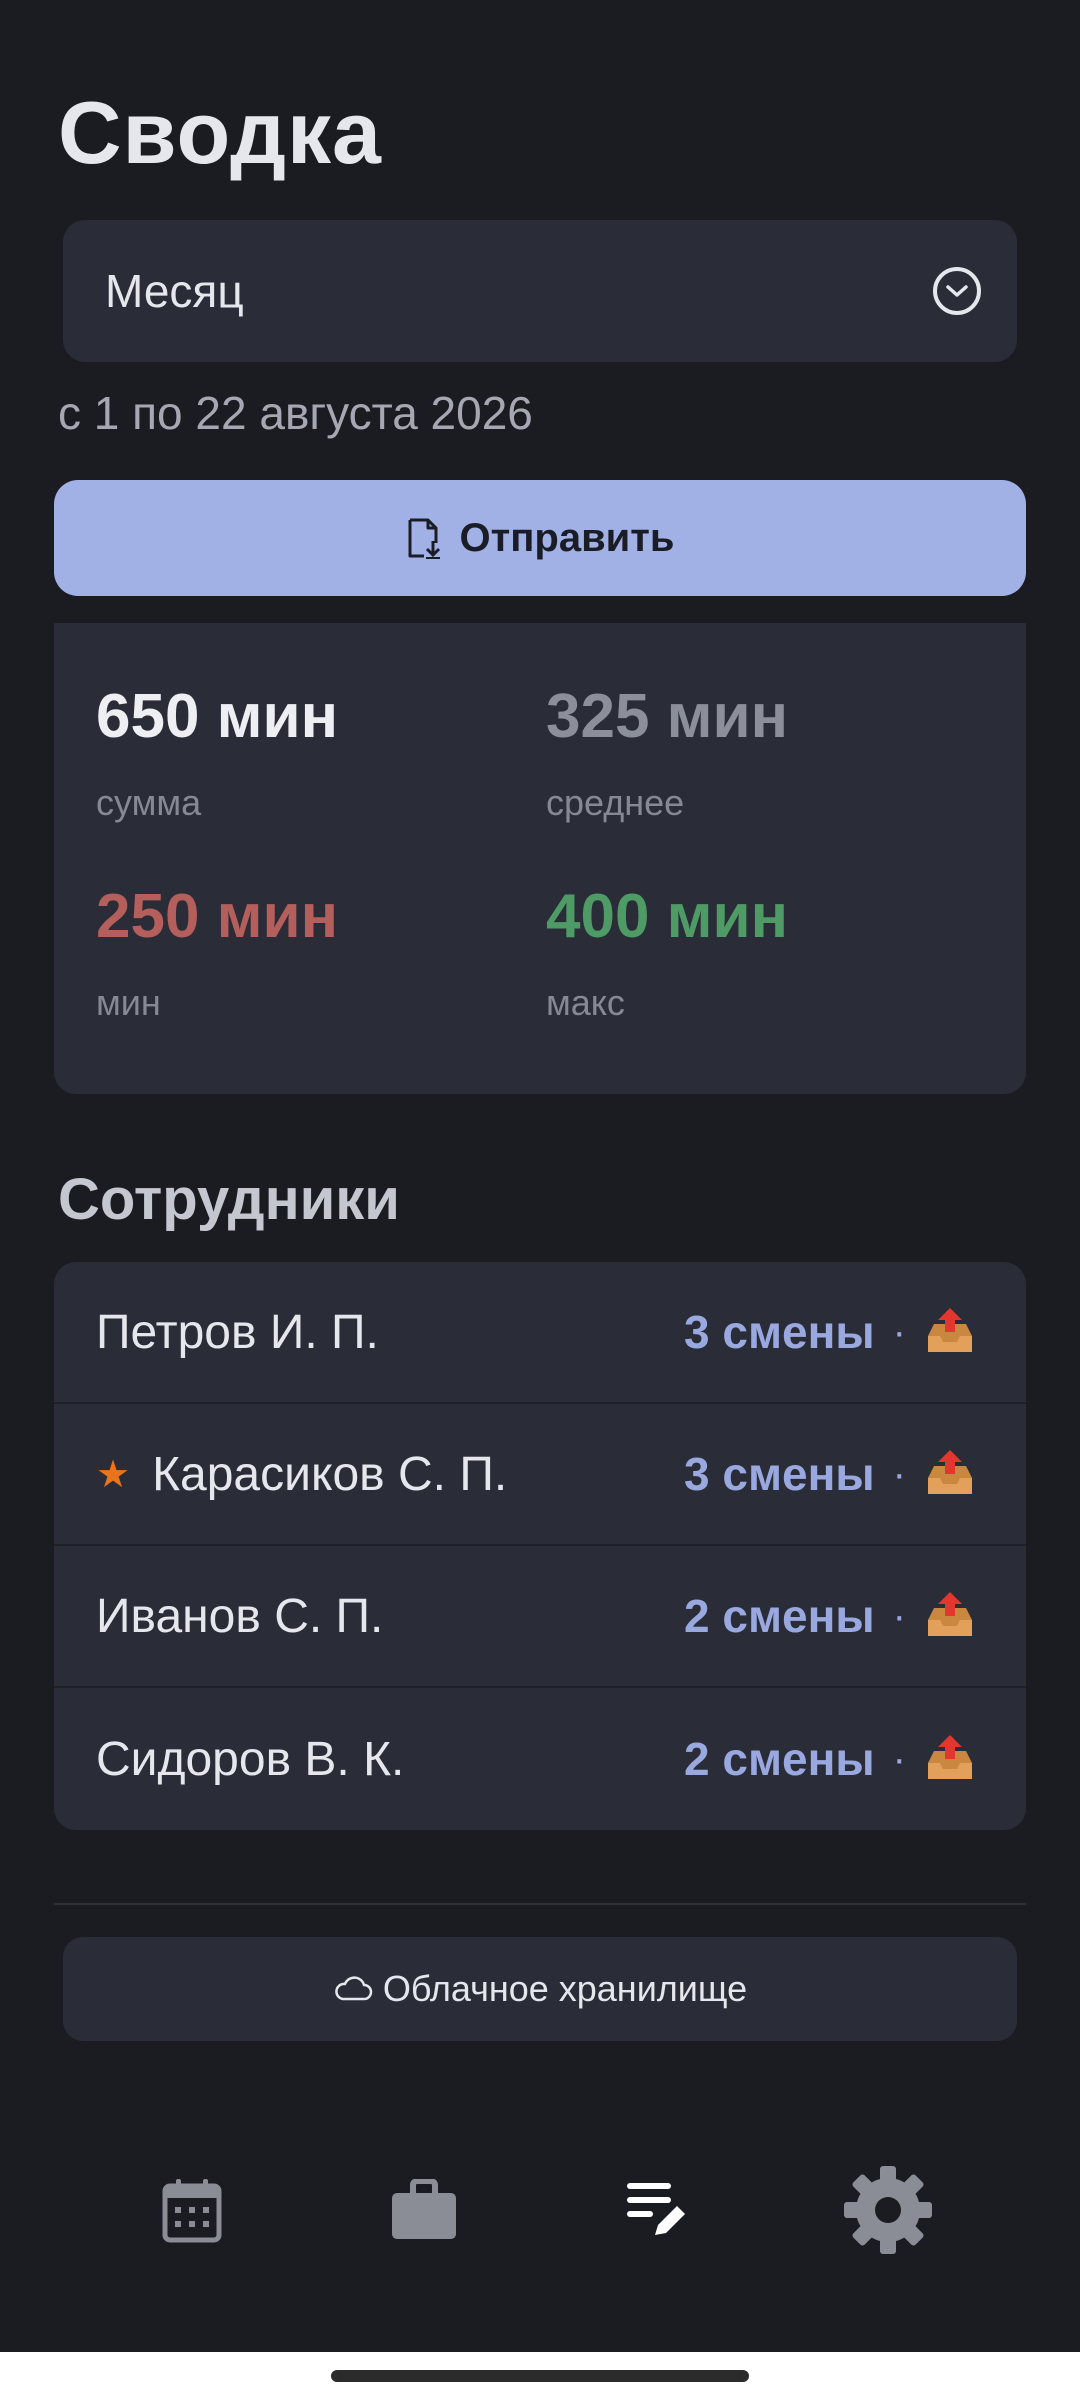 This screenshot has width=1080, height=2400. Describe the element at coordinates (250, 1759) in the screenshot. I see `employee-name: Сидоров В. К.` at that location.